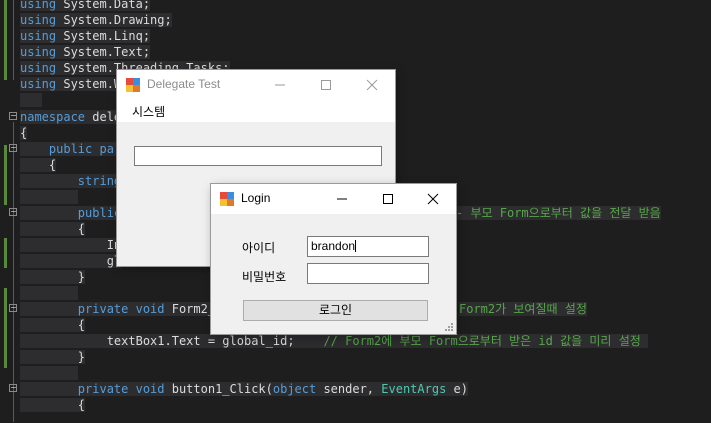 The image size is (711, 423). What do you see at coordinates (71, 84) in the screenshot?
I see `code-line: using System.W` at bounding box center [71, 84].